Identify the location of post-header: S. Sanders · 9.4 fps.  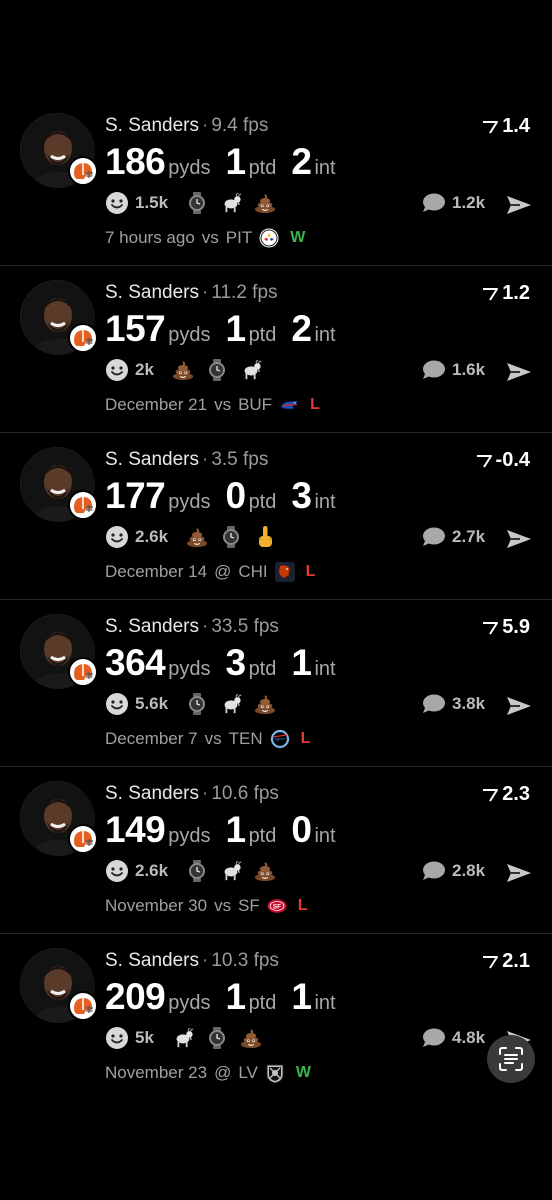
(187, 125).